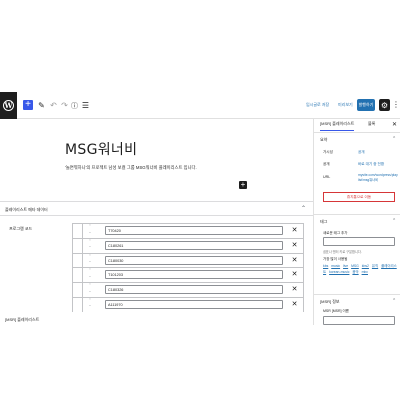  I want to click on program-code-row: ⌃ ⌄ C180030 ✕, so click(188, 260).